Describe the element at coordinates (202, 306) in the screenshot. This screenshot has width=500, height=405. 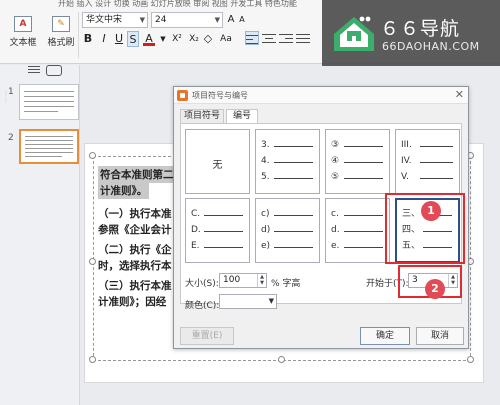
I see `color-label: 颜色(C):` at that location.